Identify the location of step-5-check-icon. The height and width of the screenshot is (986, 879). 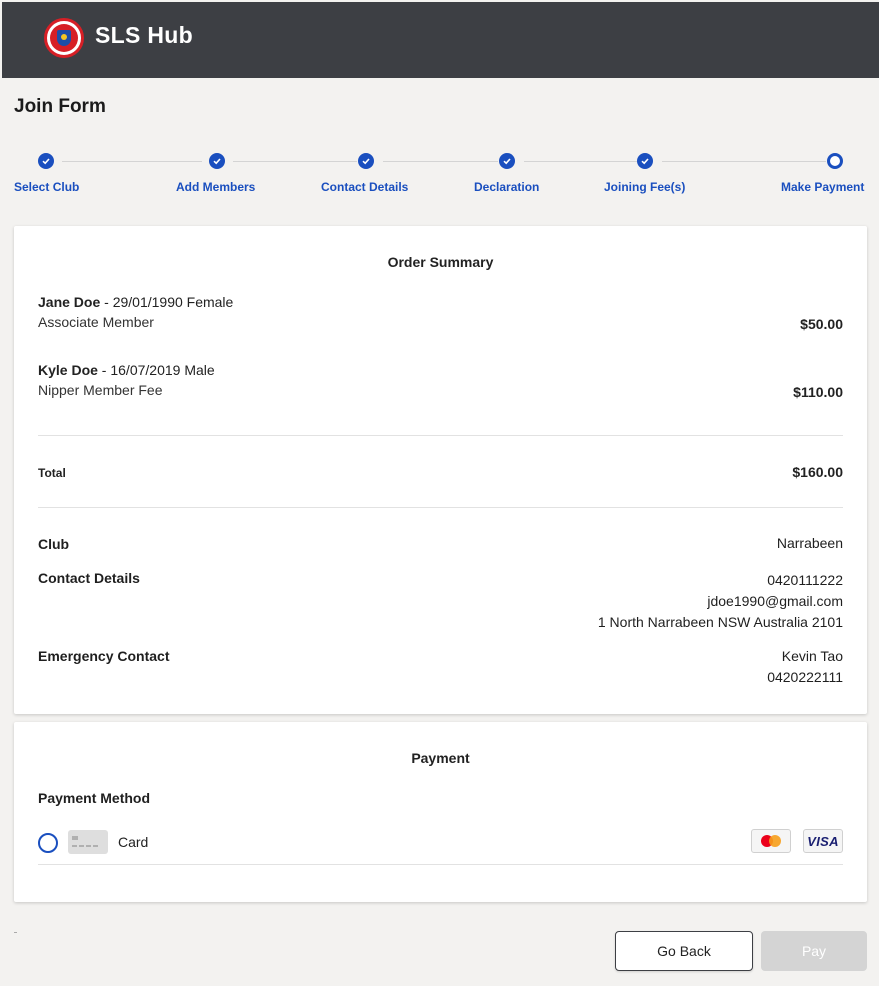
(645, 161).